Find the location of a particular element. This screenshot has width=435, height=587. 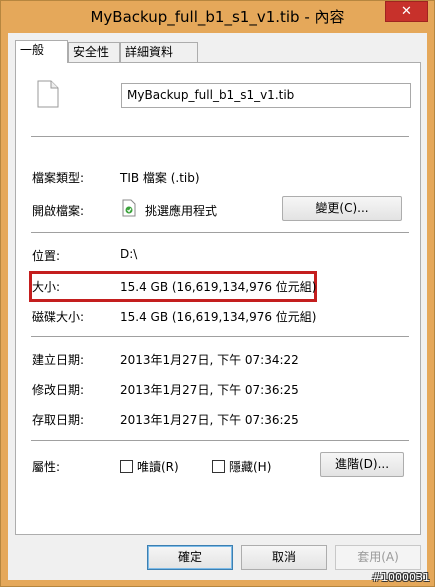

location-value: D:\ is located at coordinates (129, 254).